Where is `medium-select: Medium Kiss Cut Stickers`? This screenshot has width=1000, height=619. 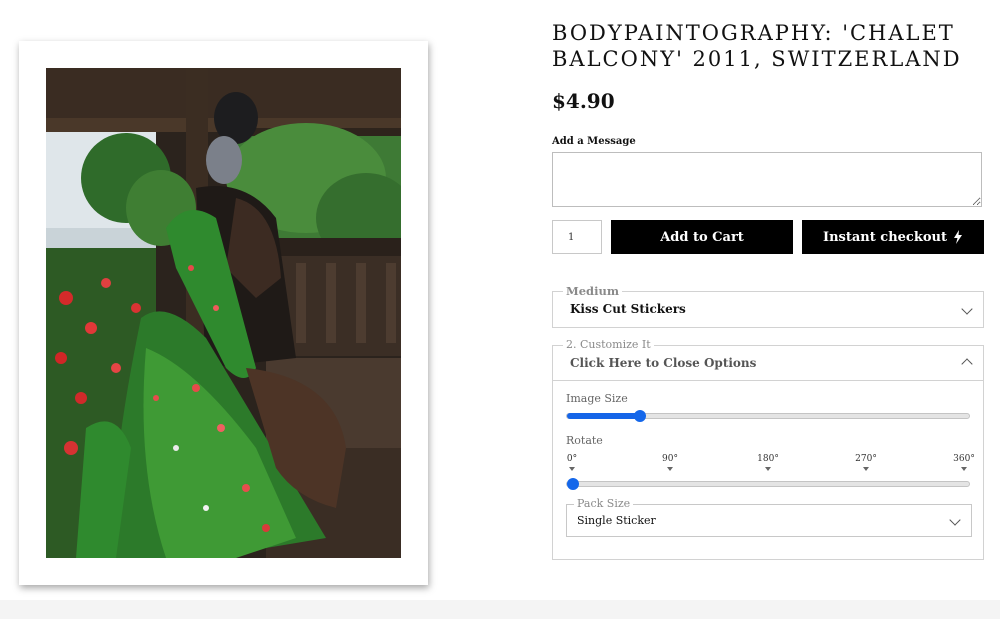
medium-select: Medium Kiss Cut Stickers is located at coordinates (768, 306).